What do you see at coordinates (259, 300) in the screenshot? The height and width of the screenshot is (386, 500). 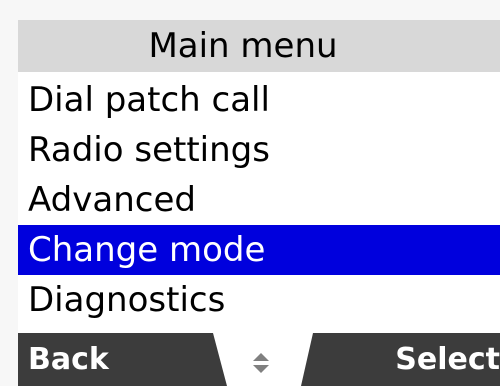 I see `menu-item-diagnostics: Diagnostics` at bounding box center [259, 300].